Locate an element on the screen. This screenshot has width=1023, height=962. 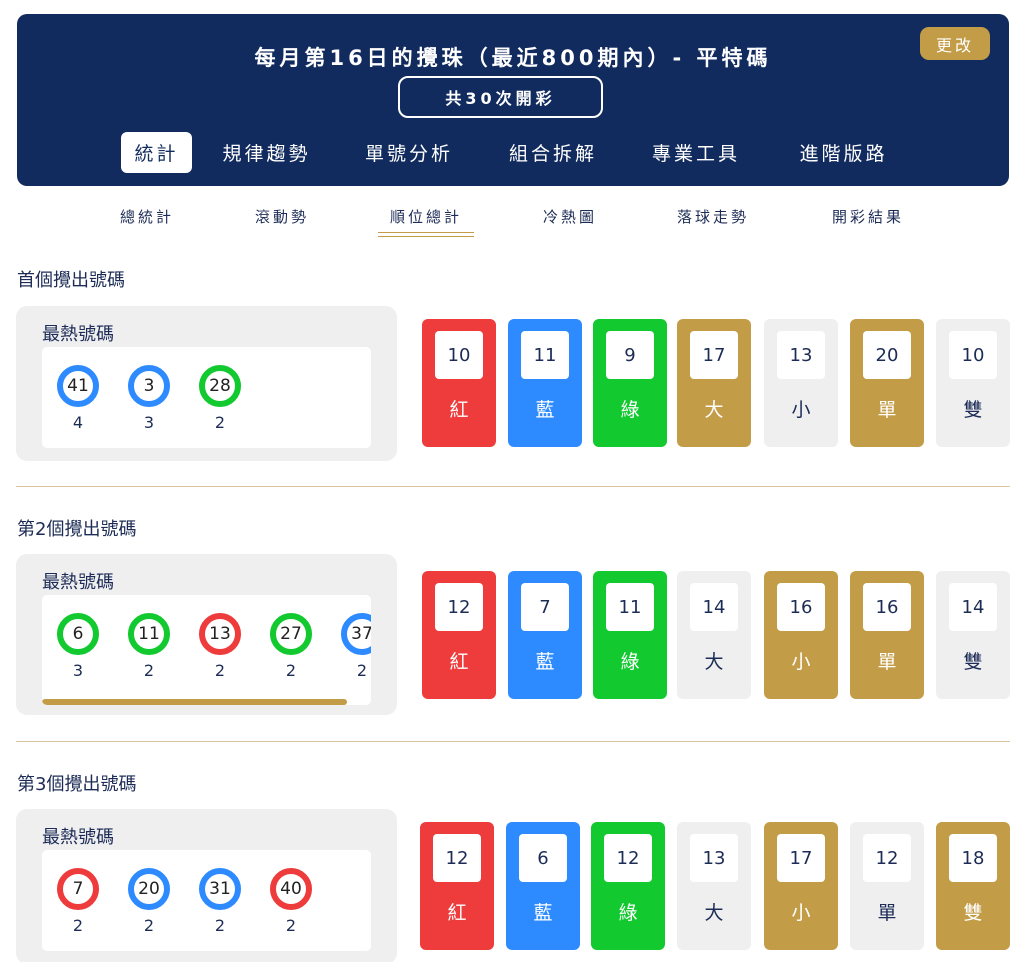
subtab-draw-results: 開彩結果 is located at coordinates (868, 216).